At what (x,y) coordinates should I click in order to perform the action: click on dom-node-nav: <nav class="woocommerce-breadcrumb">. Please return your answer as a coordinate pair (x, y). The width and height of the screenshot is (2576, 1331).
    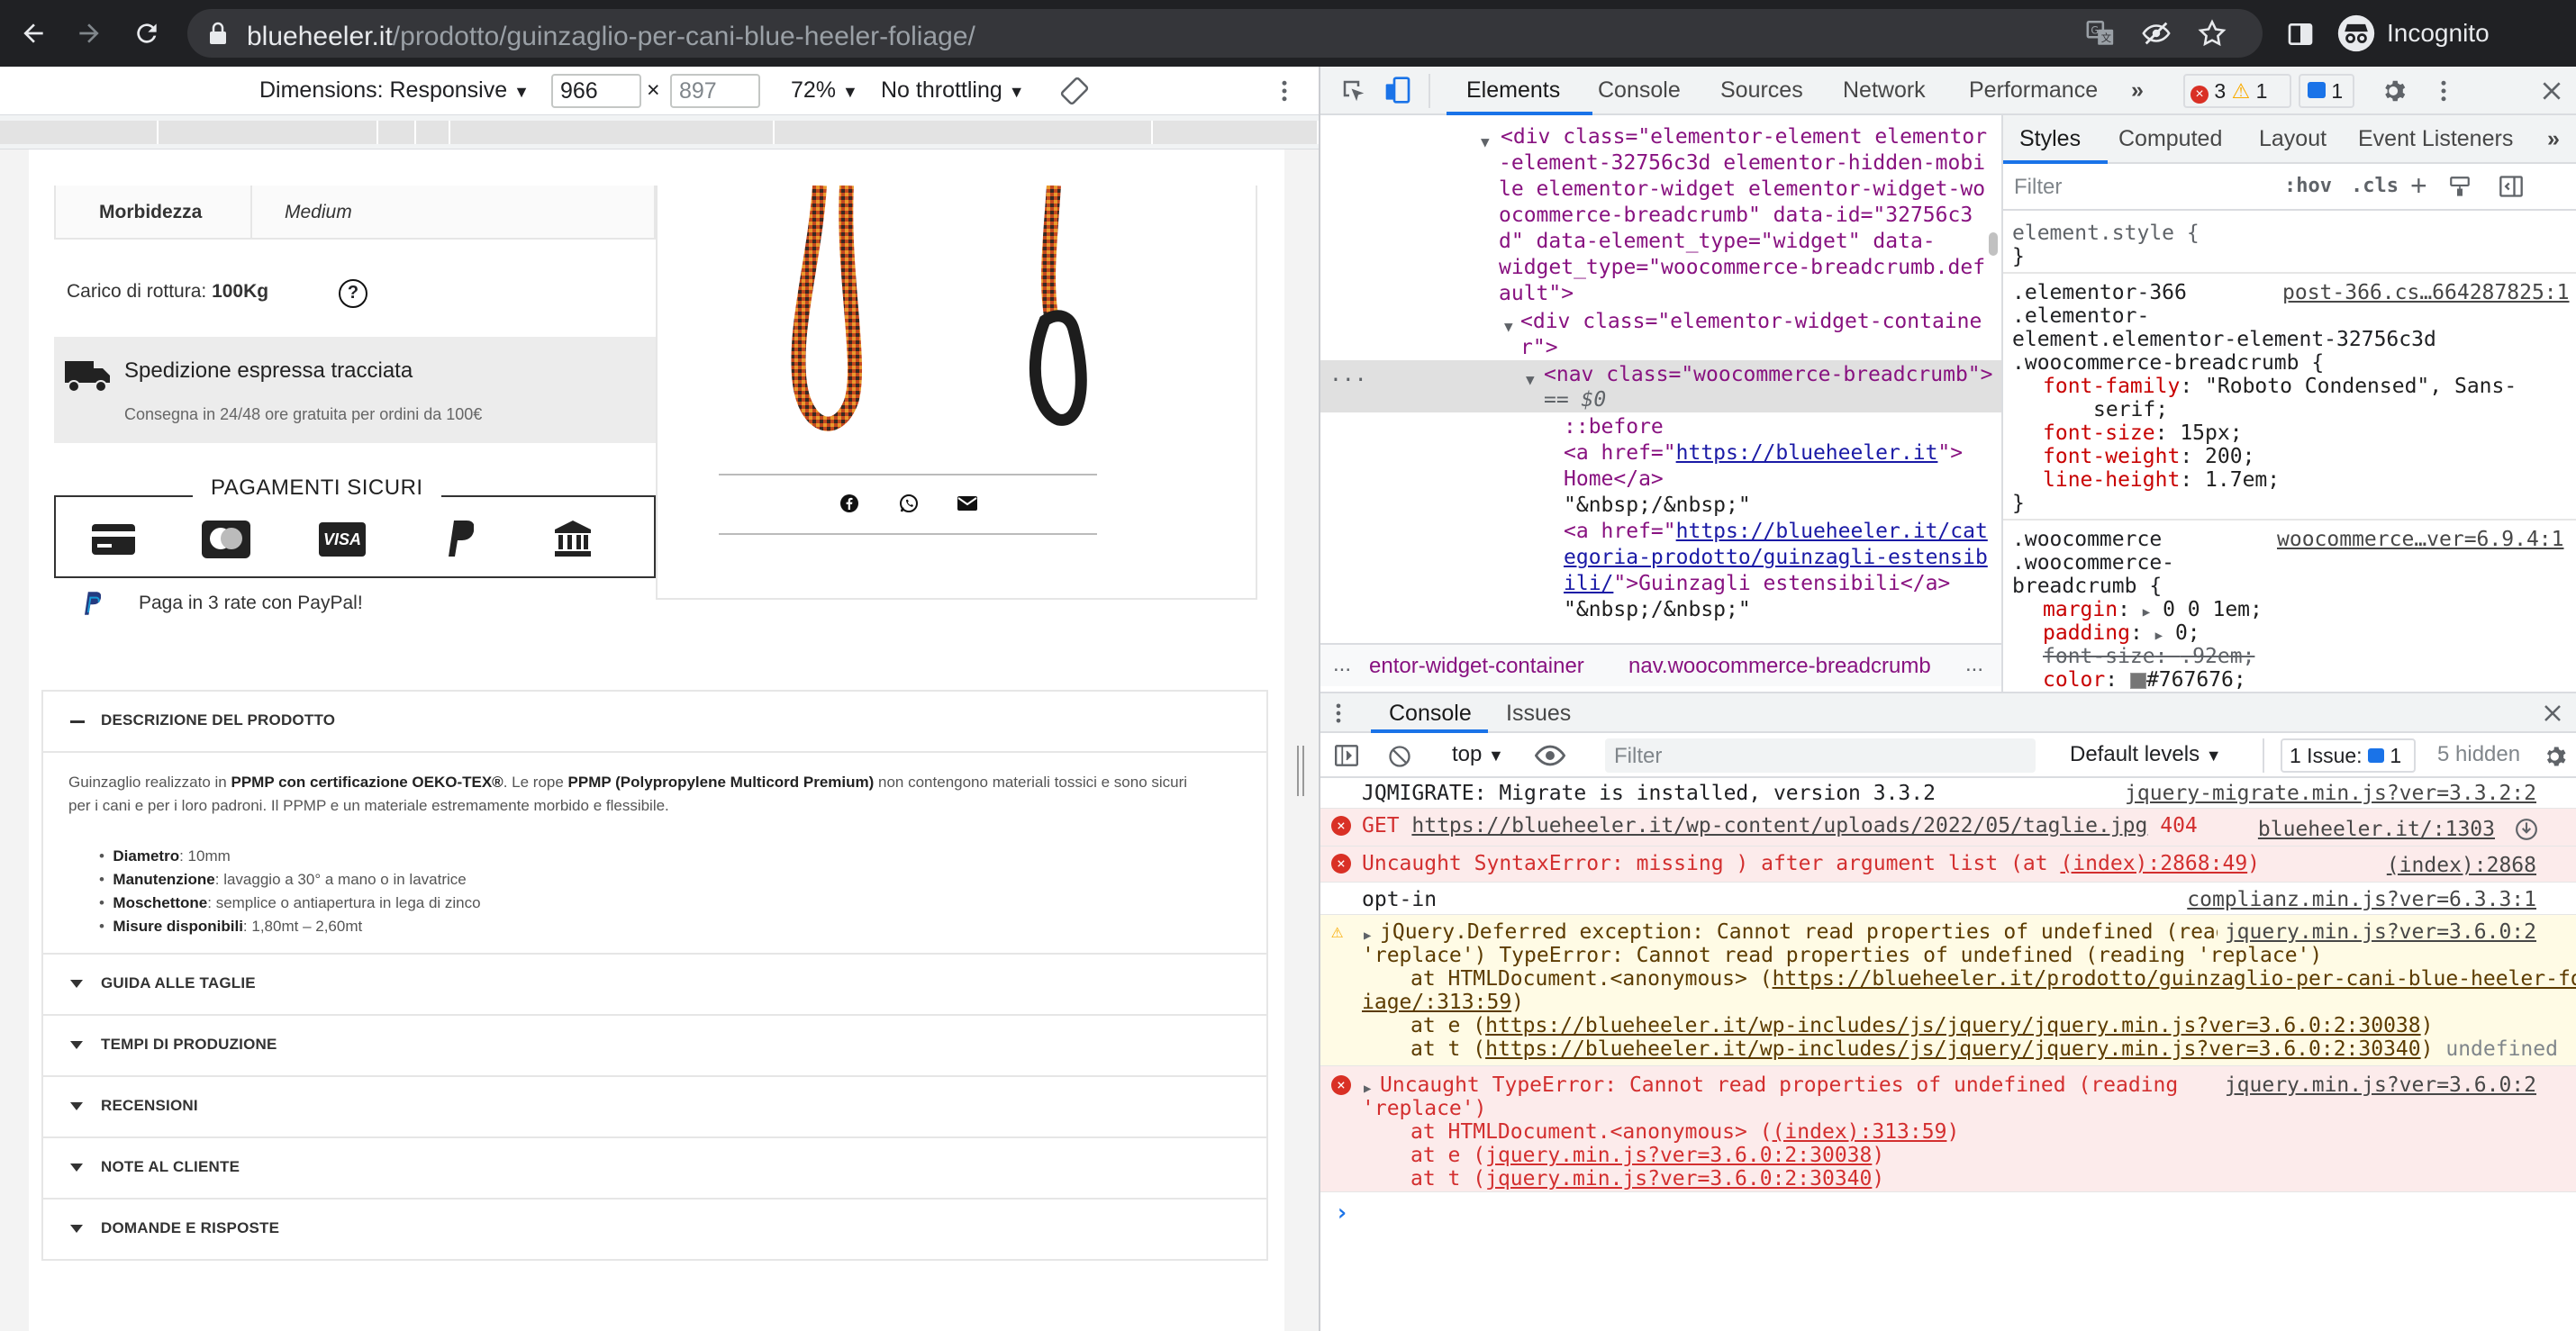
    Looking at the image, I should click on (1768, 375).